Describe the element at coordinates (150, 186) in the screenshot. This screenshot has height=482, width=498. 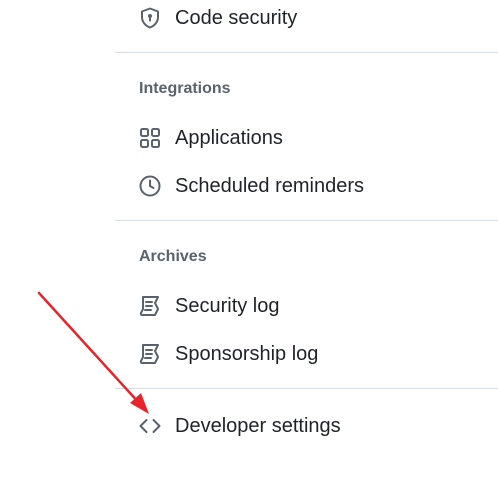
I see `clock-icon` at that location.